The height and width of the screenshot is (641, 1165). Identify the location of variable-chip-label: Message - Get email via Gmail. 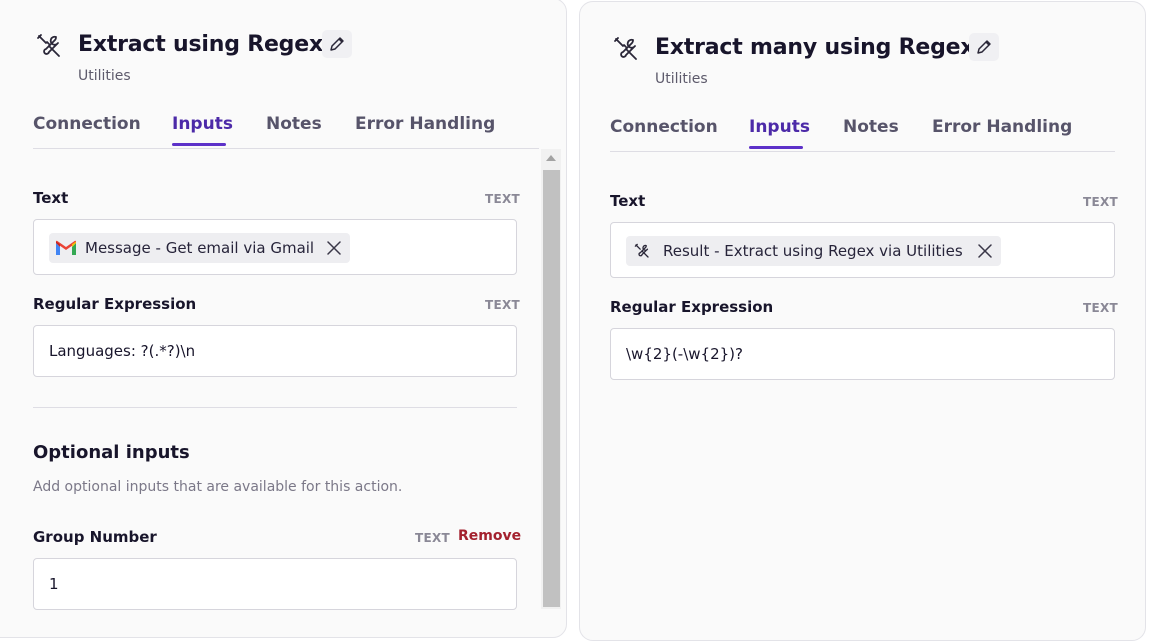
(200, 248).